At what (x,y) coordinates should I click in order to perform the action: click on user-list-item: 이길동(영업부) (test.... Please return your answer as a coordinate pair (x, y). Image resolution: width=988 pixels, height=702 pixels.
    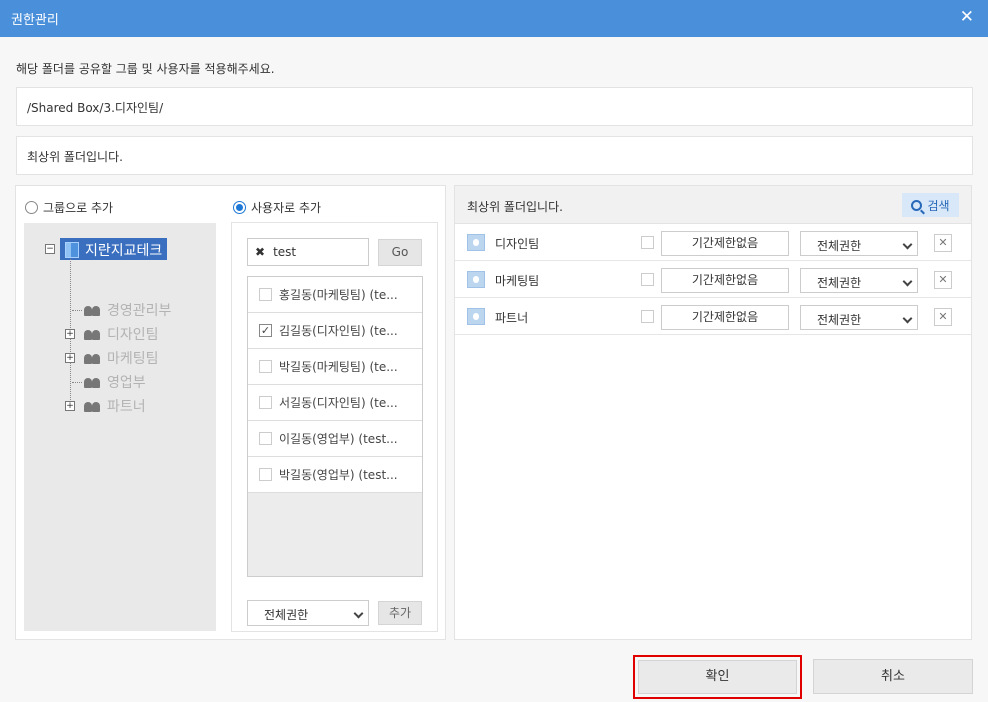
    Looking at the image, I should click on (335, 439).